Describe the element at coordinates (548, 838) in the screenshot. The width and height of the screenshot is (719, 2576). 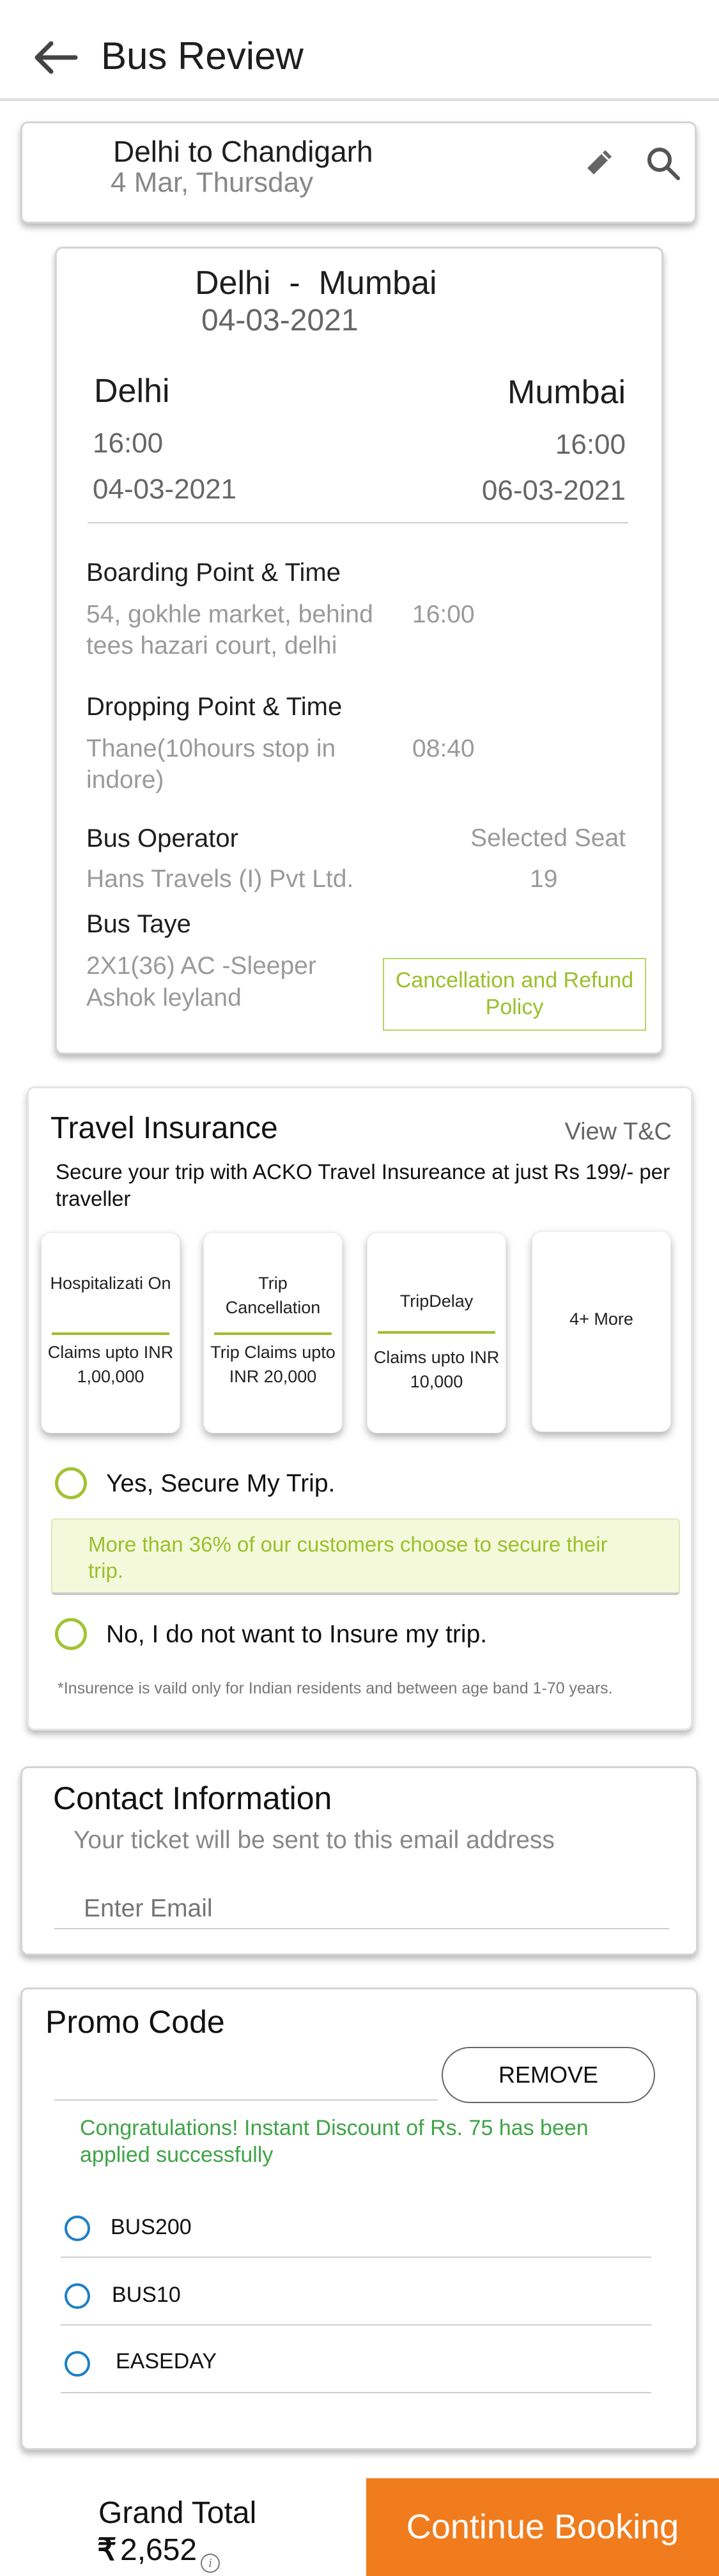
I see `seat-label: Selected Seat` at that location.